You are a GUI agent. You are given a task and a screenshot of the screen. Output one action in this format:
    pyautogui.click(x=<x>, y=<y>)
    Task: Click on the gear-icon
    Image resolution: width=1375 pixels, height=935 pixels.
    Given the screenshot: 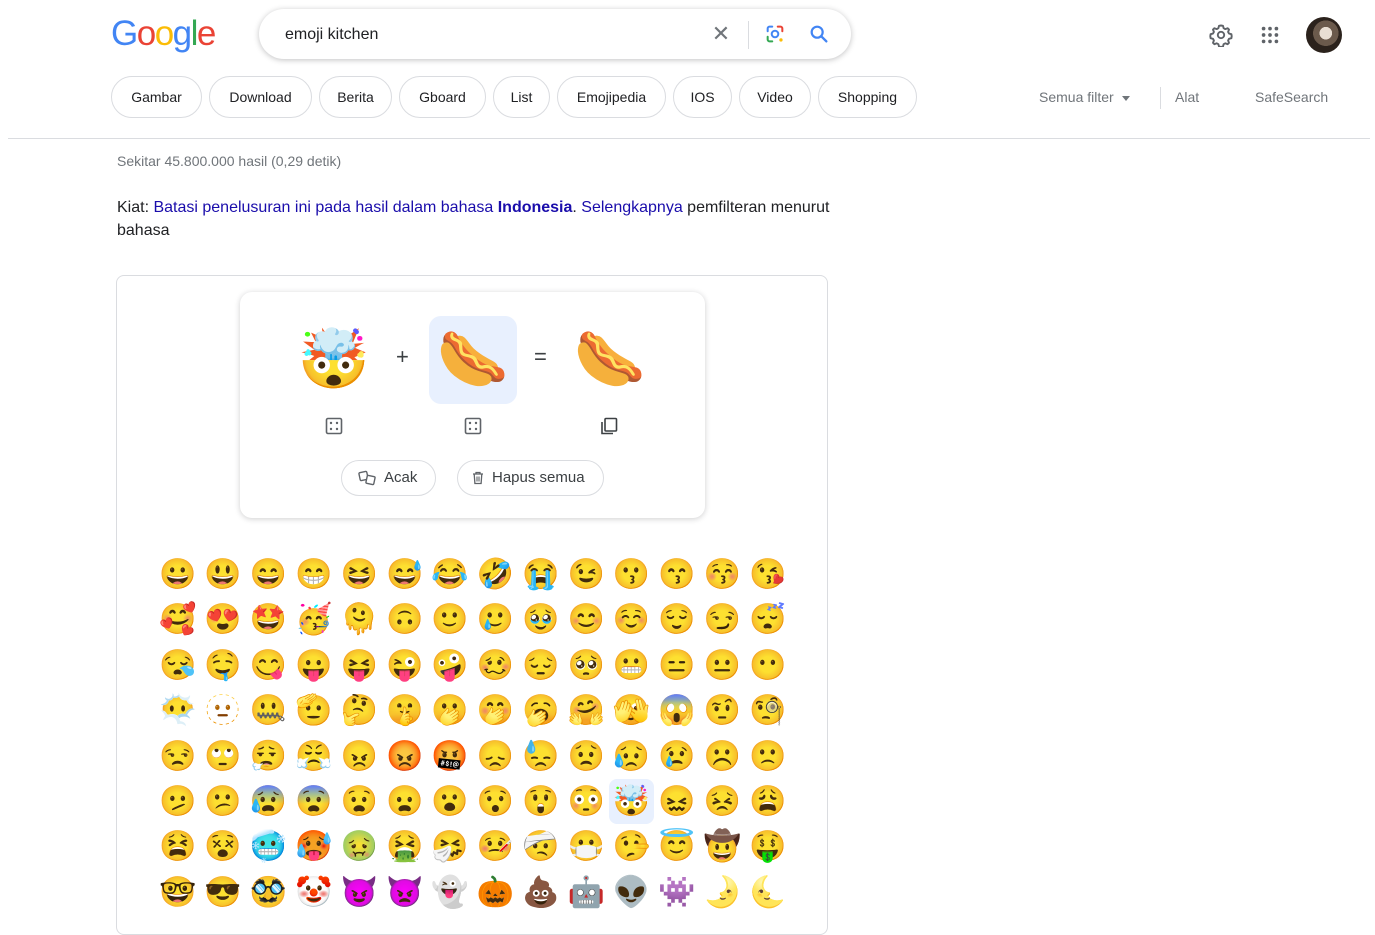 What is the action you would take?
    pyautogui.click(x=1221, y=35)
    